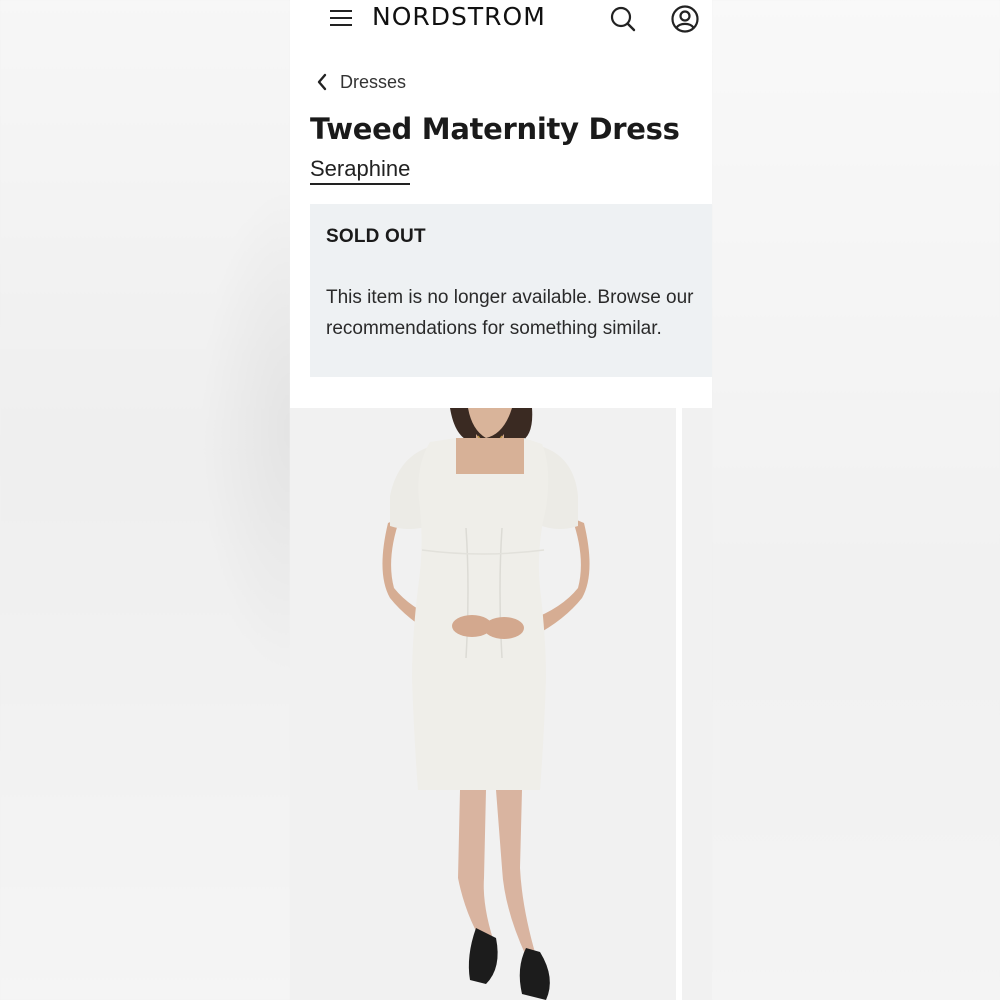 This screenshot has height=1000, width=1000. I want to click on account-icon, so click(685, 19).